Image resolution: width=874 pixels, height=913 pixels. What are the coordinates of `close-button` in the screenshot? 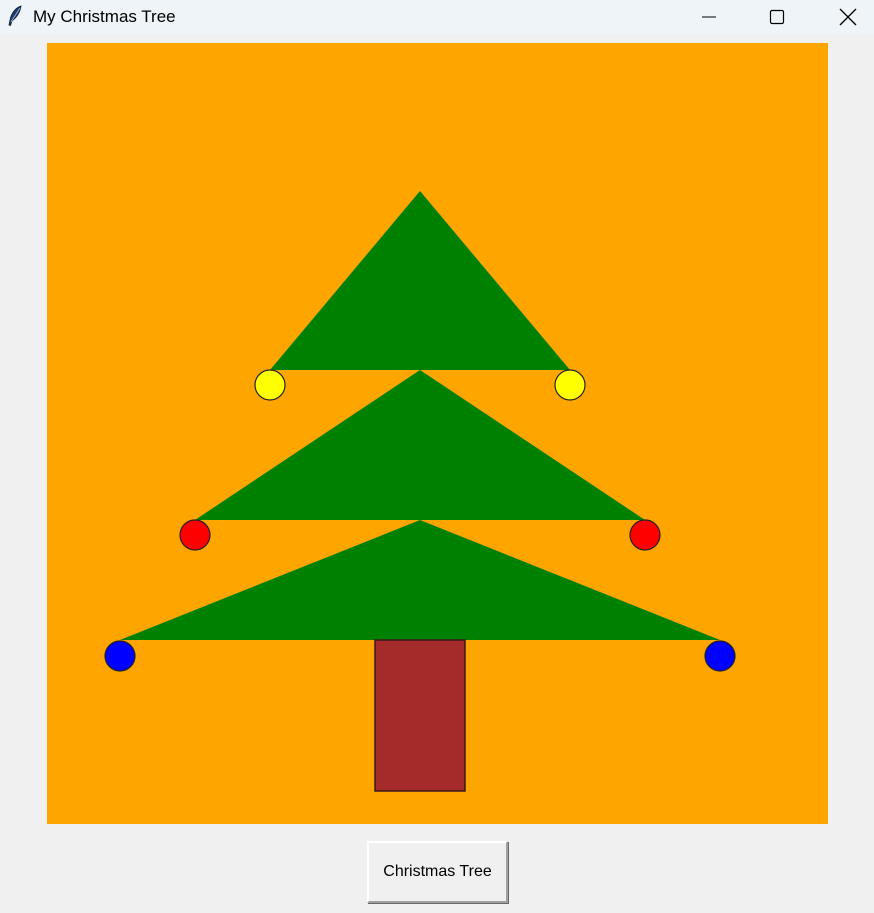 It's located at (848, 17).